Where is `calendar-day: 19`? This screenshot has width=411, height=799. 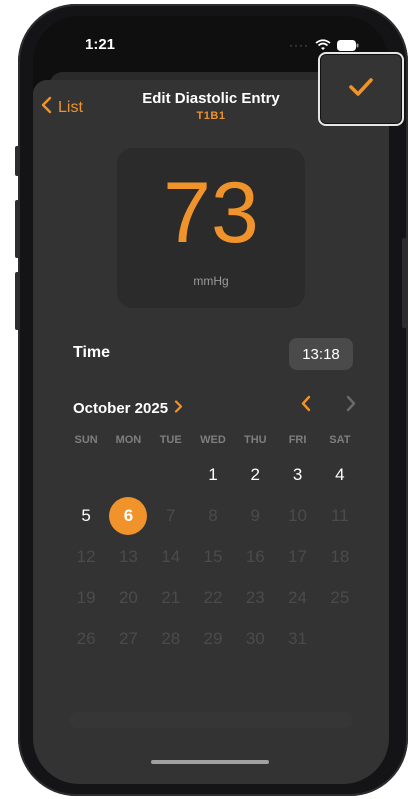 calendar-day: 19 is located at coordinates (86, 597).